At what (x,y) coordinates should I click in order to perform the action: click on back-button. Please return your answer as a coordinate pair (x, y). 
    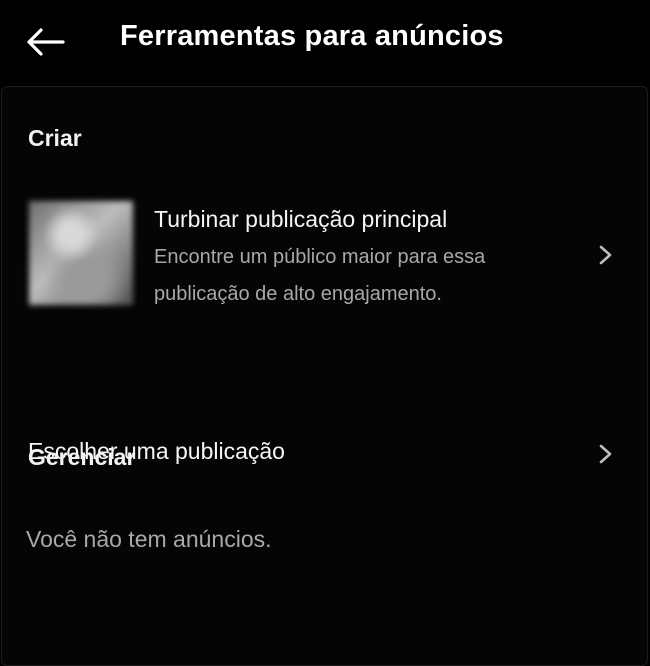
    Looking at the image, I should click on (45, 42).